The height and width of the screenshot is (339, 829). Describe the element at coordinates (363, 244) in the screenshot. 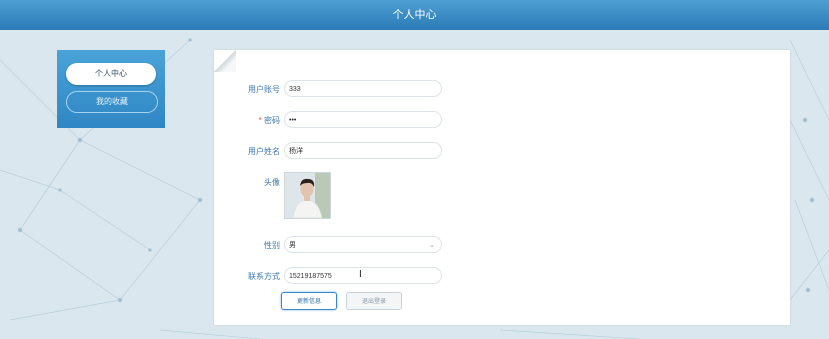

I see `gender-select: 男 ⌄` at that location.